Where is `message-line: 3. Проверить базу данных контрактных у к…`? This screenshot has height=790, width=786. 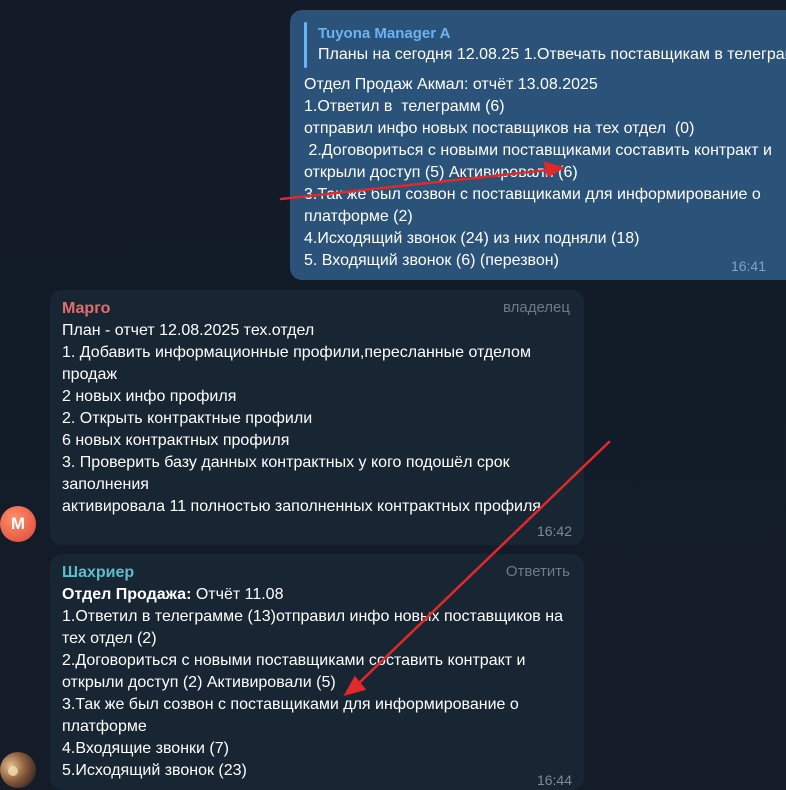 message-line: 3. Проверить базу данных контрактных у к… is located at coordinates (286, 473).